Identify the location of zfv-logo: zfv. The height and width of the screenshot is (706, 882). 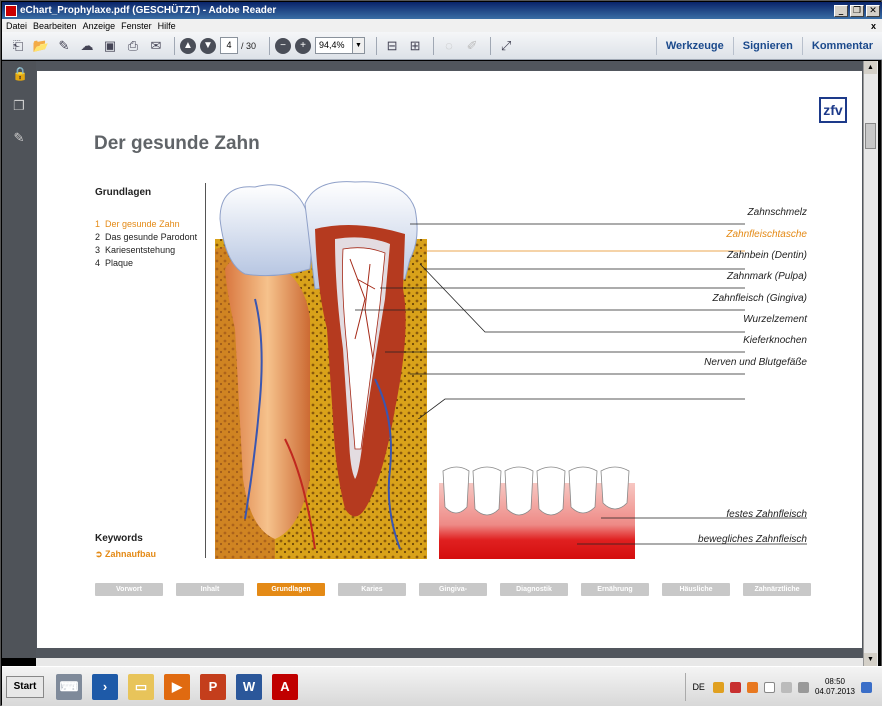
(833, 110).